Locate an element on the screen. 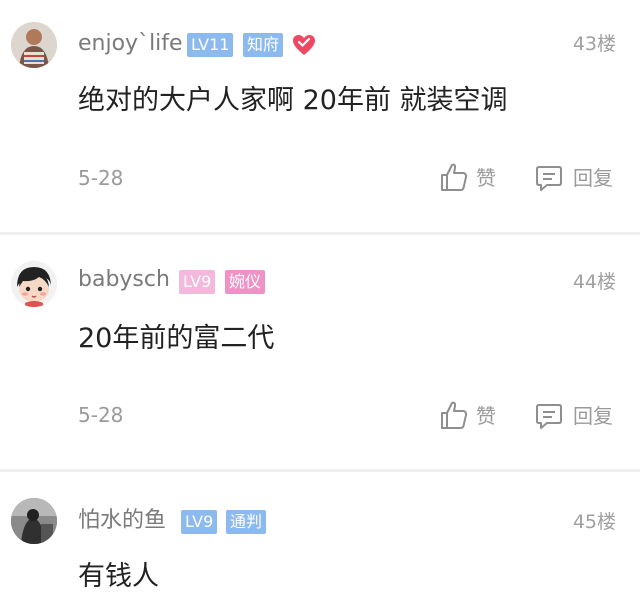  username: 怕水的鱼 is located at coordinates (122, 521).